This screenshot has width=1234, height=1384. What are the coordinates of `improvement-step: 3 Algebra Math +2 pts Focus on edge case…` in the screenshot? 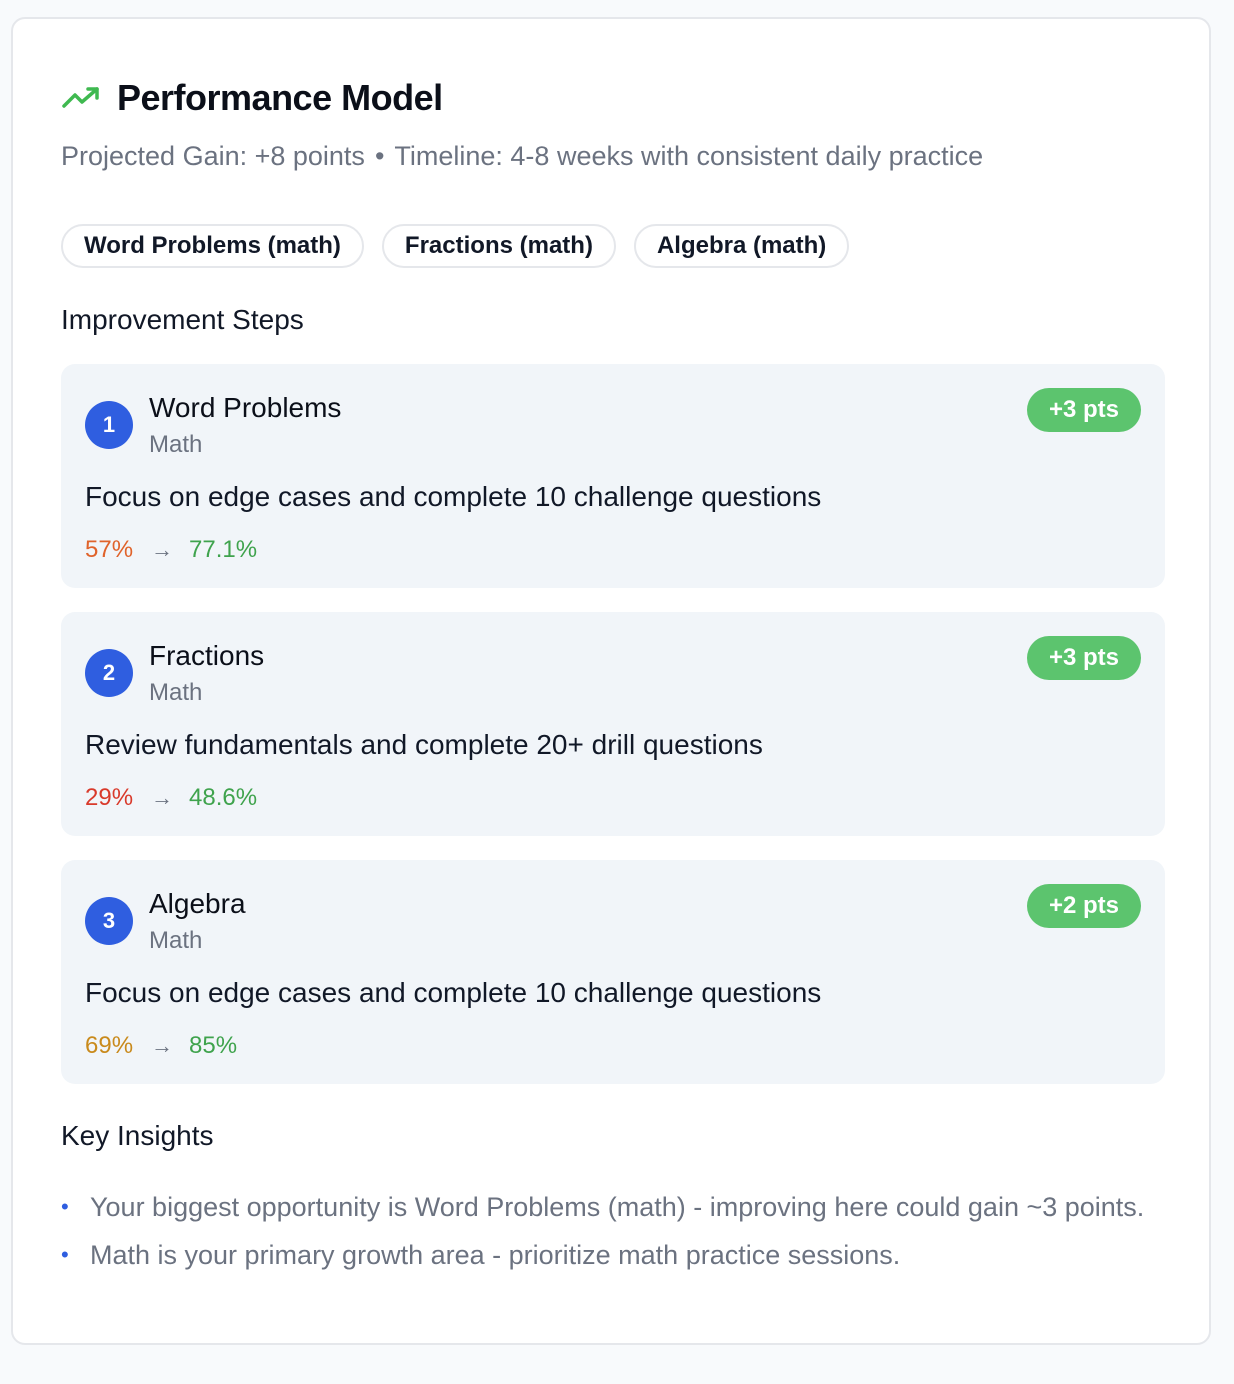 It's located at (613, 972).